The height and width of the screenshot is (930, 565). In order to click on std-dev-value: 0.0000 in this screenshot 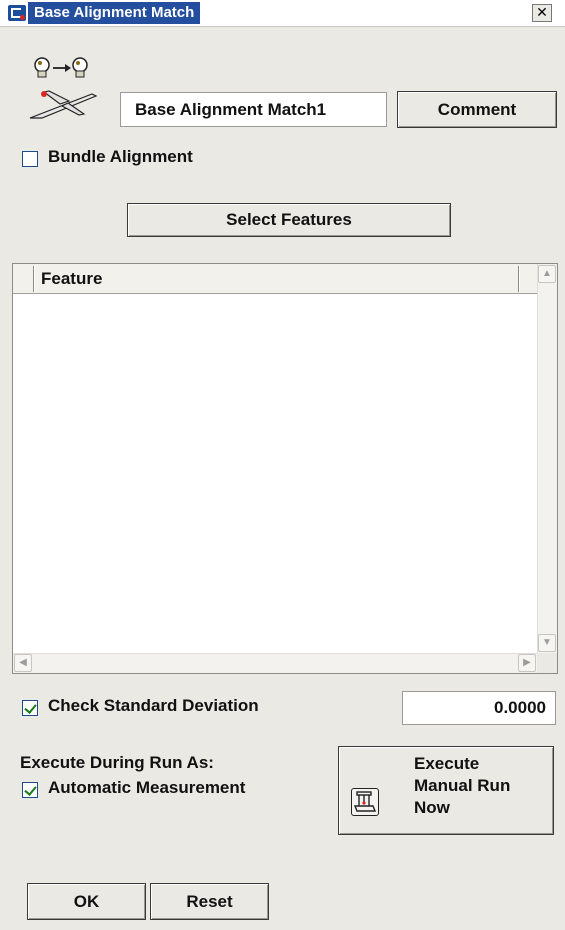, I will do `click(520, 707)`.